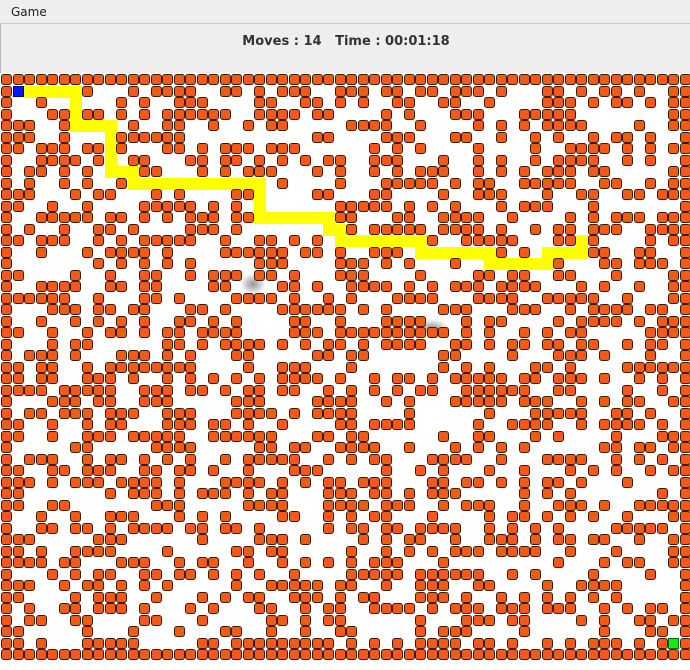 Image resolution: width=690 pixels, height=670 pixels. What do you see at coordinates (273, 41) in the screenshot?
I see `moves-label: Moves :` at bounding box center [273, 41].